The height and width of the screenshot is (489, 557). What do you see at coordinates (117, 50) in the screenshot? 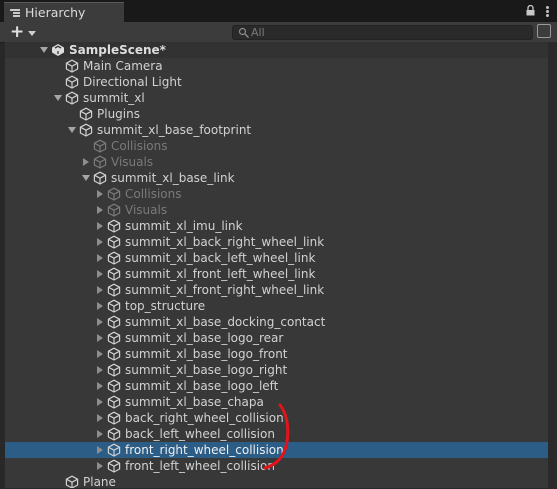
I see `tree-row-label: SampleScene*` at bounding box center [117, 50].